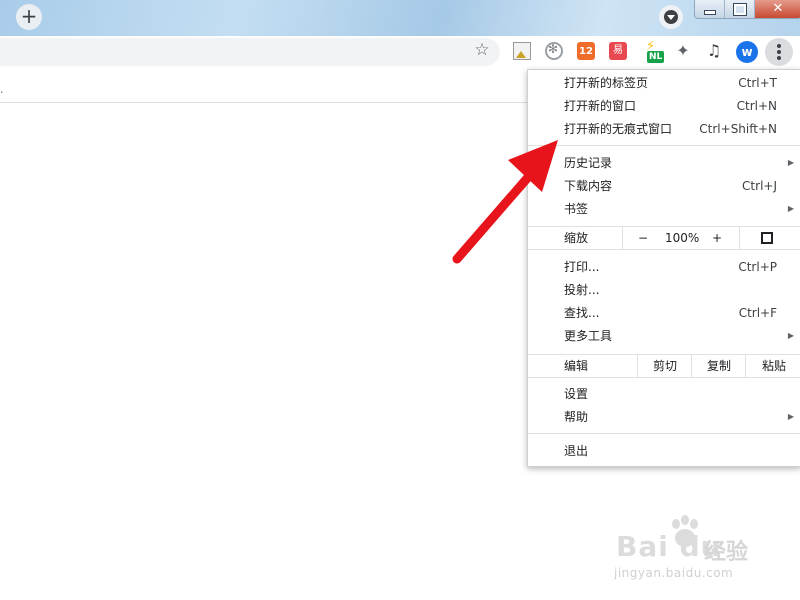  Describe the element at coordinates (687, 549) in the screenshot. I see `watermark: Bai du 经验 jingyan.baidu.com` at that location.